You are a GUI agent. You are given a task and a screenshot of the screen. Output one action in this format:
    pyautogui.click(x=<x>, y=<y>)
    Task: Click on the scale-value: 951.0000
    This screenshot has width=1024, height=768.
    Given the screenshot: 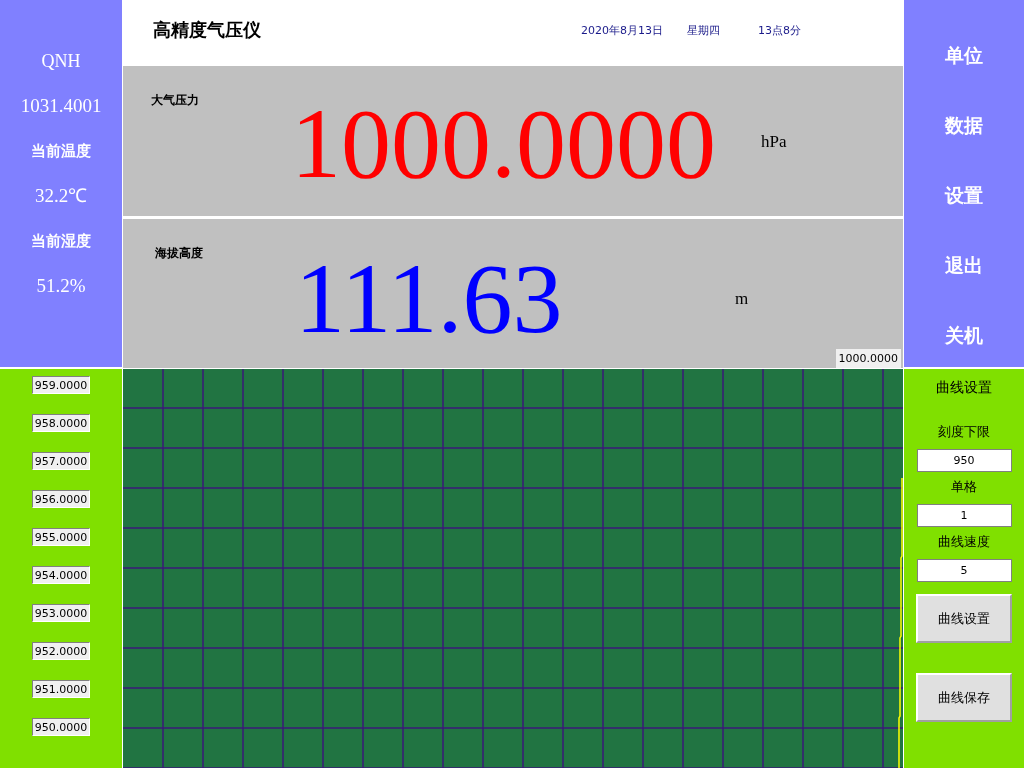 What is the action you would take?
    pyautogui.click(x=61, y=689)
    